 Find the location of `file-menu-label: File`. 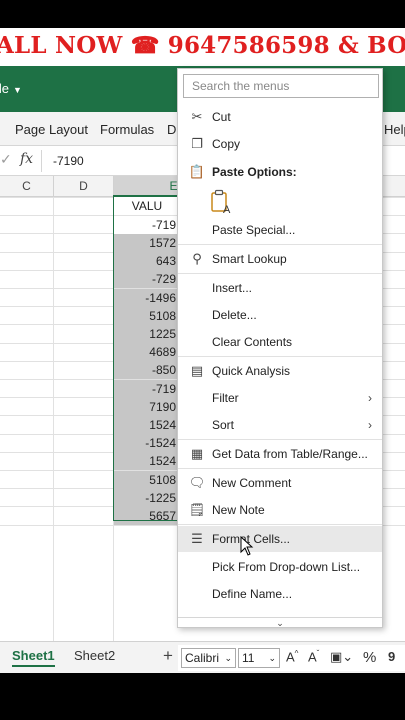

file-menu-label: File is located at coordinates (4, 88).